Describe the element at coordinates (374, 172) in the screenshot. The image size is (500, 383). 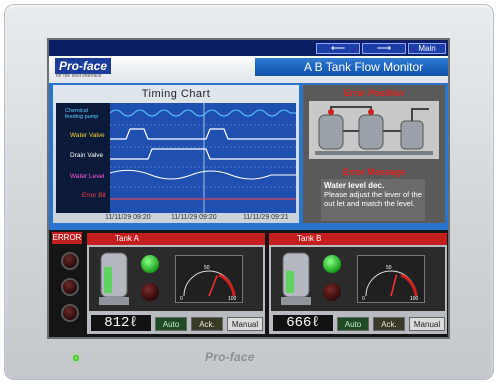
I see `error-message-title: Error Message` at that location.